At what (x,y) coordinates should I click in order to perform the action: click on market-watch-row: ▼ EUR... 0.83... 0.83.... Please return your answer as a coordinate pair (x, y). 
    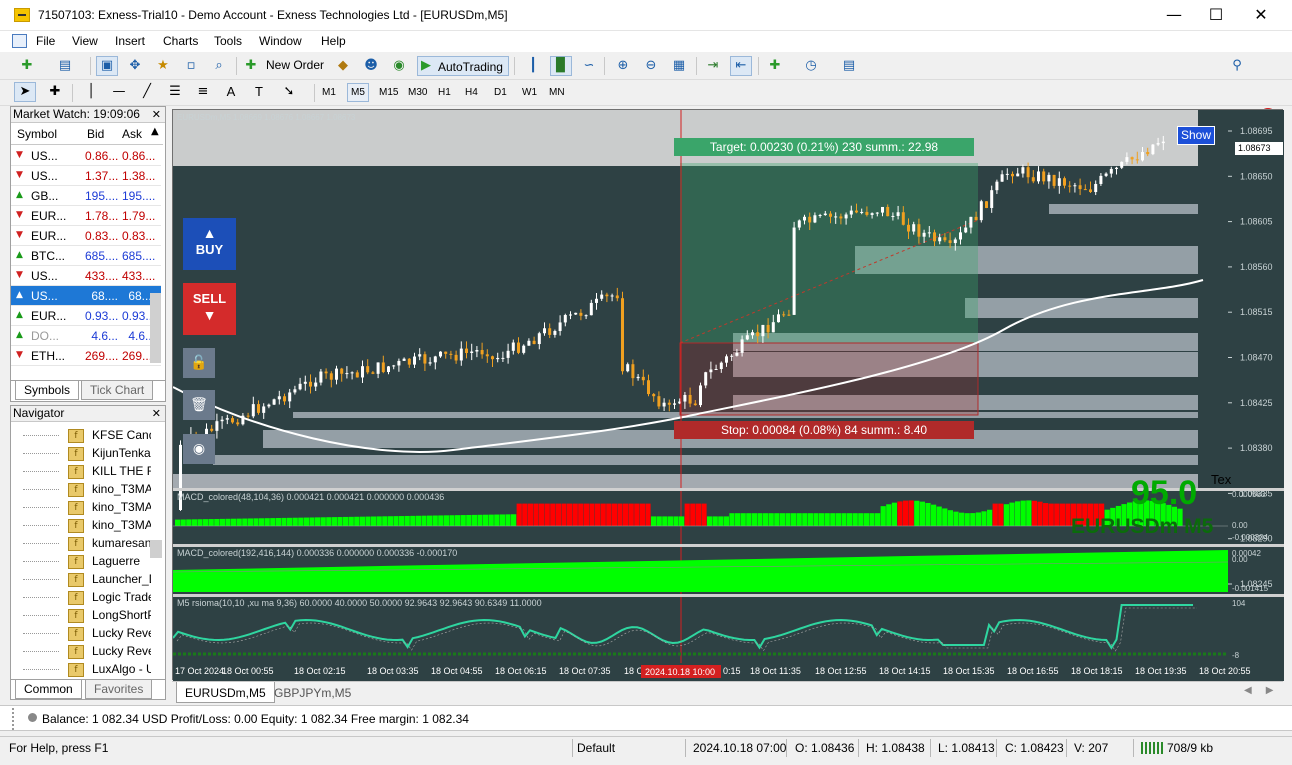
    Looking at the image, I should click on (86, 236).